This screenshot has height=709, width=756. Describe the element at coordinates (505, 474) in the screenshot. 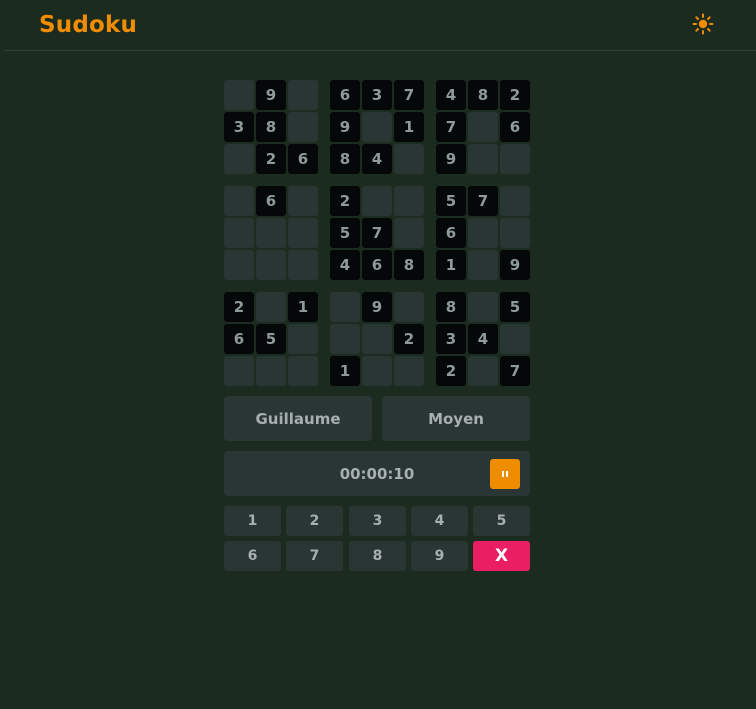

I see `pause-button` at that location.